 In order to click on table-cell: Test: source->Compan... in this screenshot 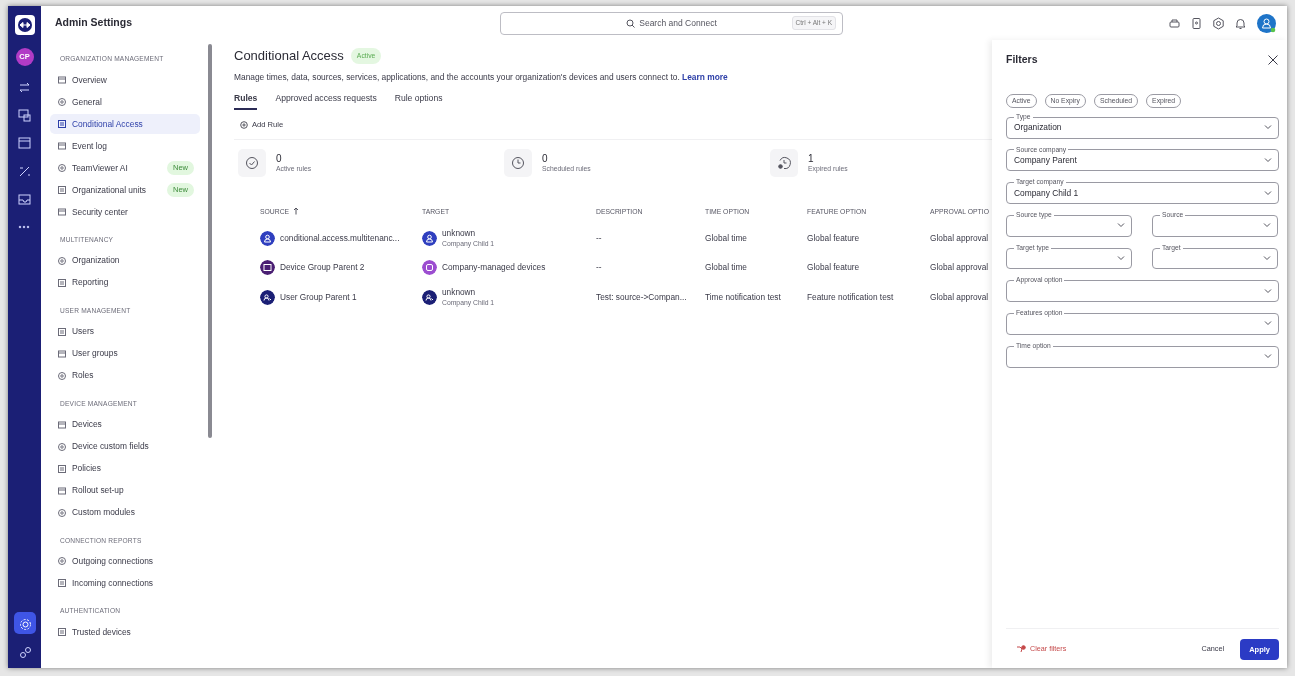, I will do `click(641, 297)`.